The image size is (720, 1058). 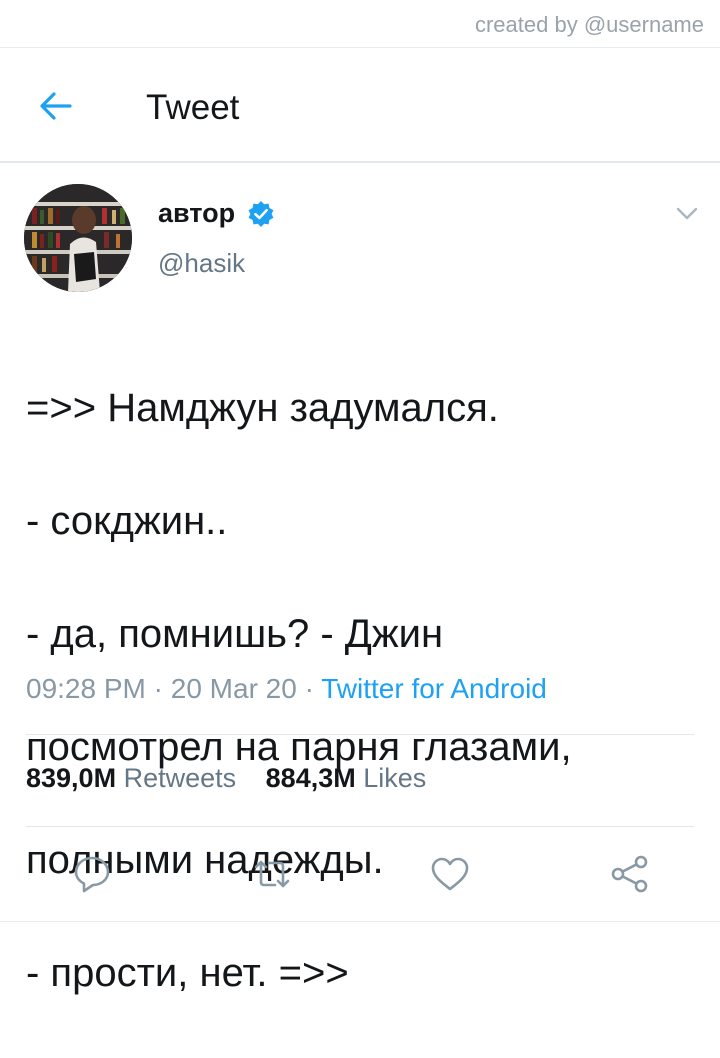 What do you see at coordinates (589, 24) in the screenshot?
I see `credit-label: created by @username` at bounding box center [589, 24].